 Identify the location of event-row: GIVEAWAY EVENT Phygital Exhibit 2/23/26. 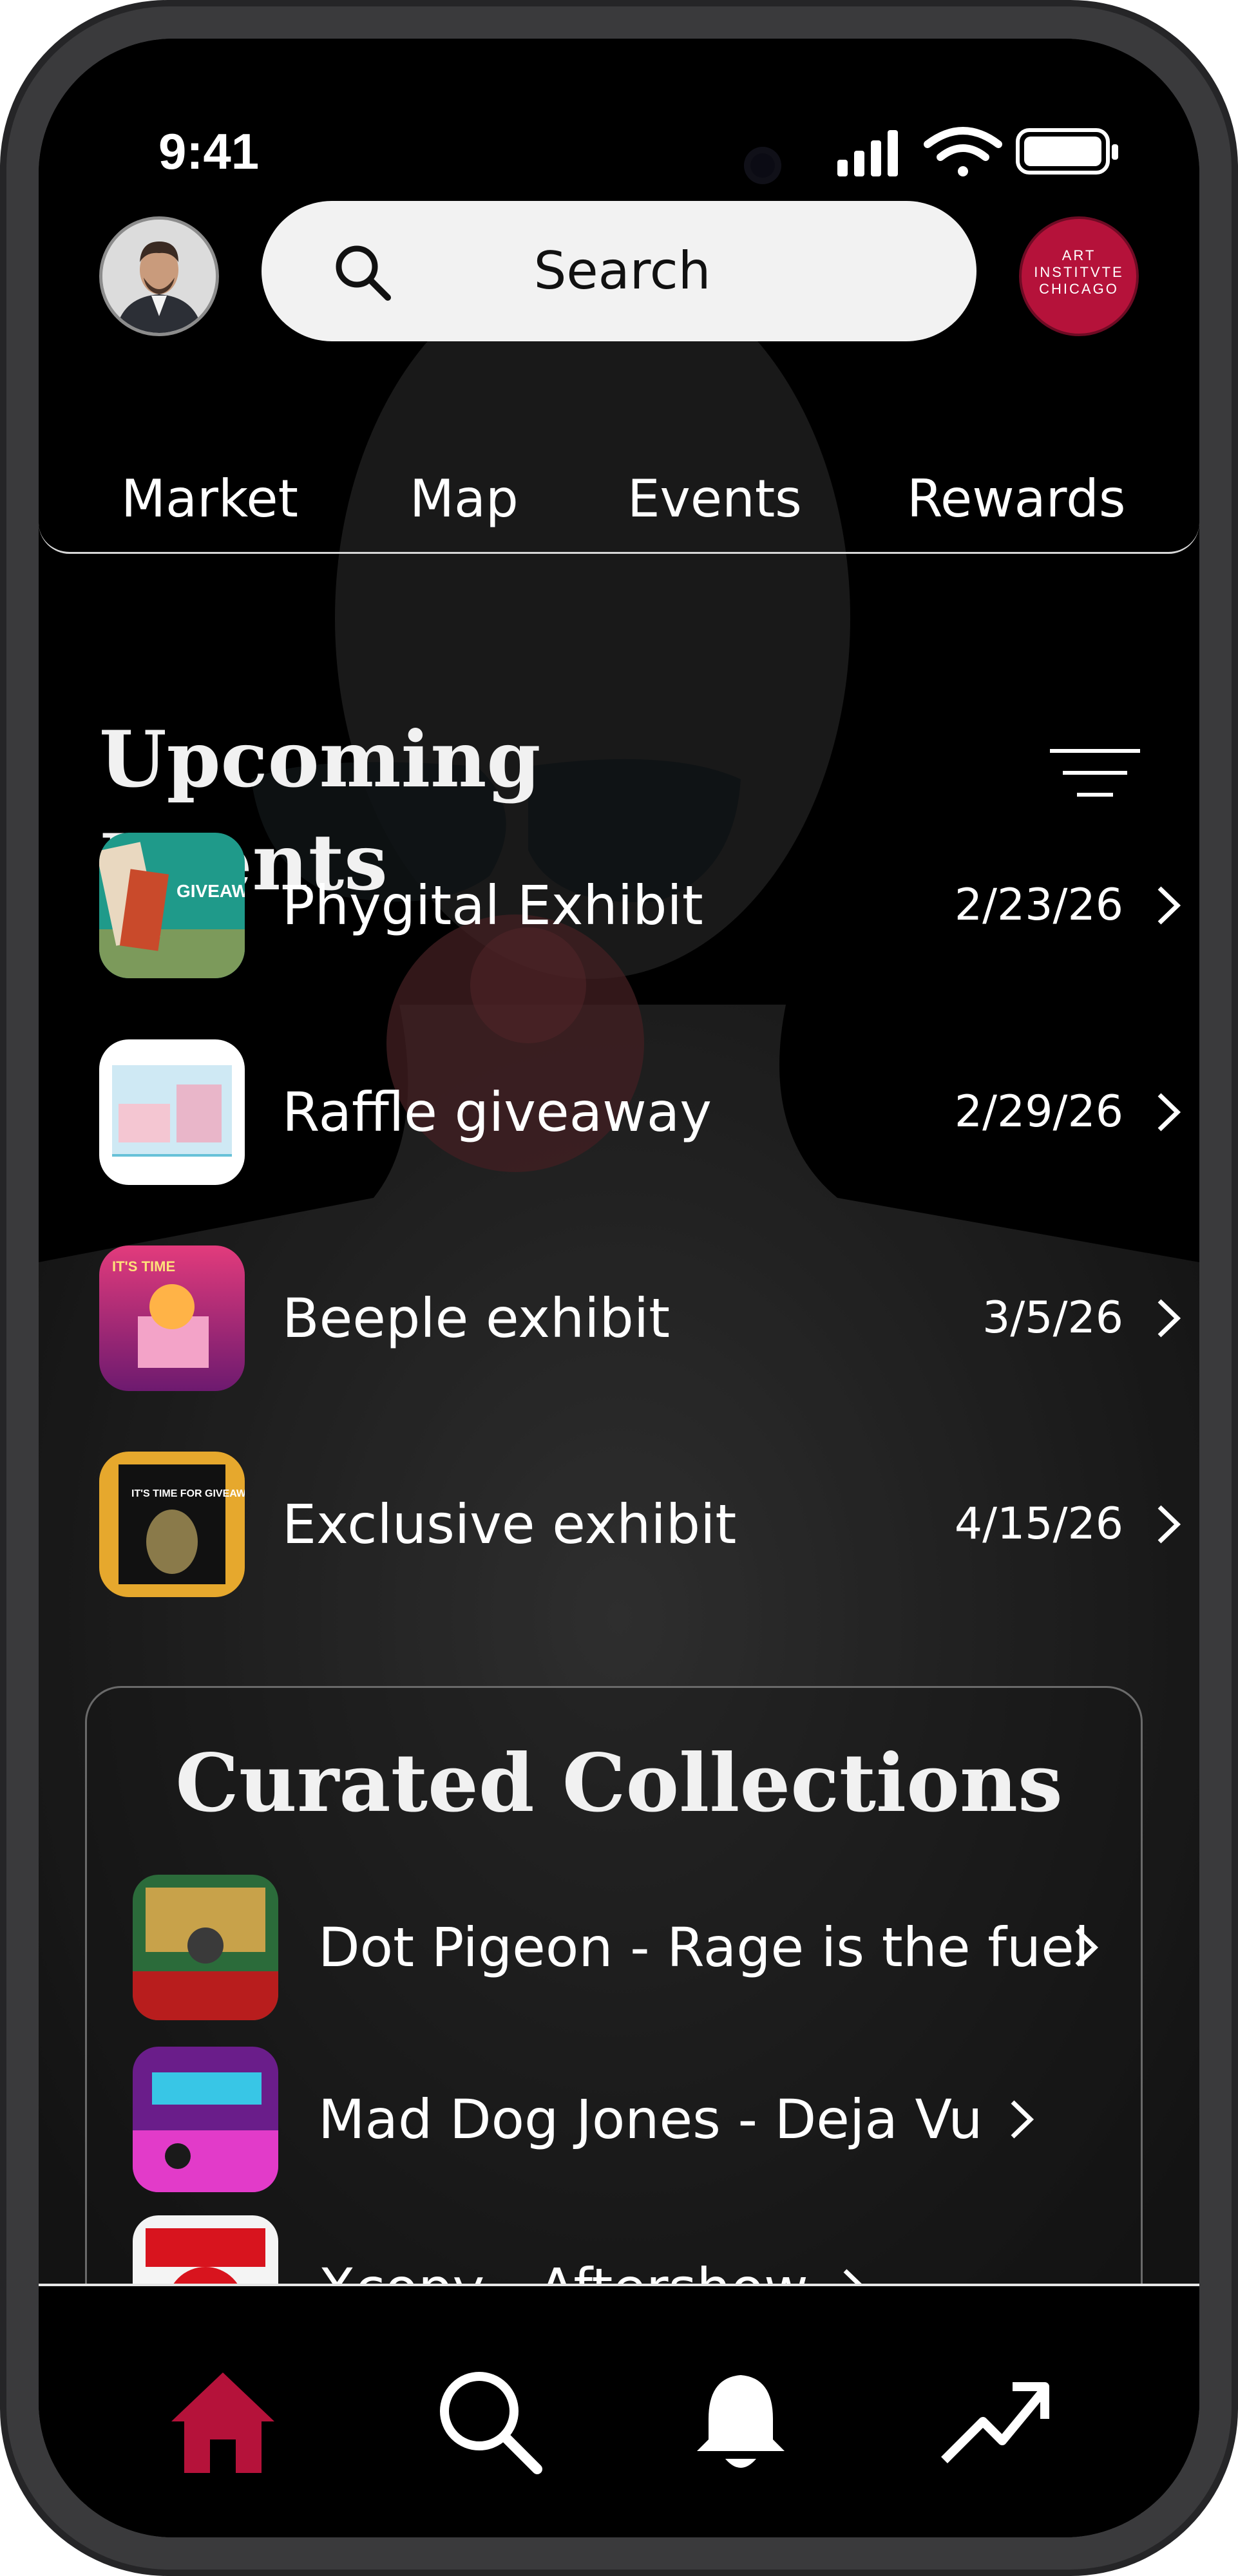
(647, 906).